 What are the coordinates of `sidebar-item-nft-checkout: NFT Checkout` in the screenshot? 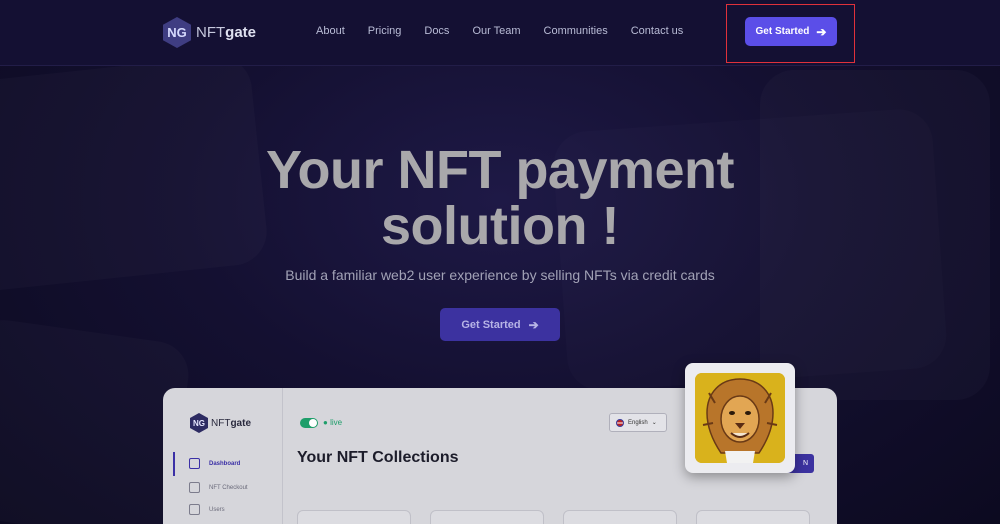 It's located at (218, 487).